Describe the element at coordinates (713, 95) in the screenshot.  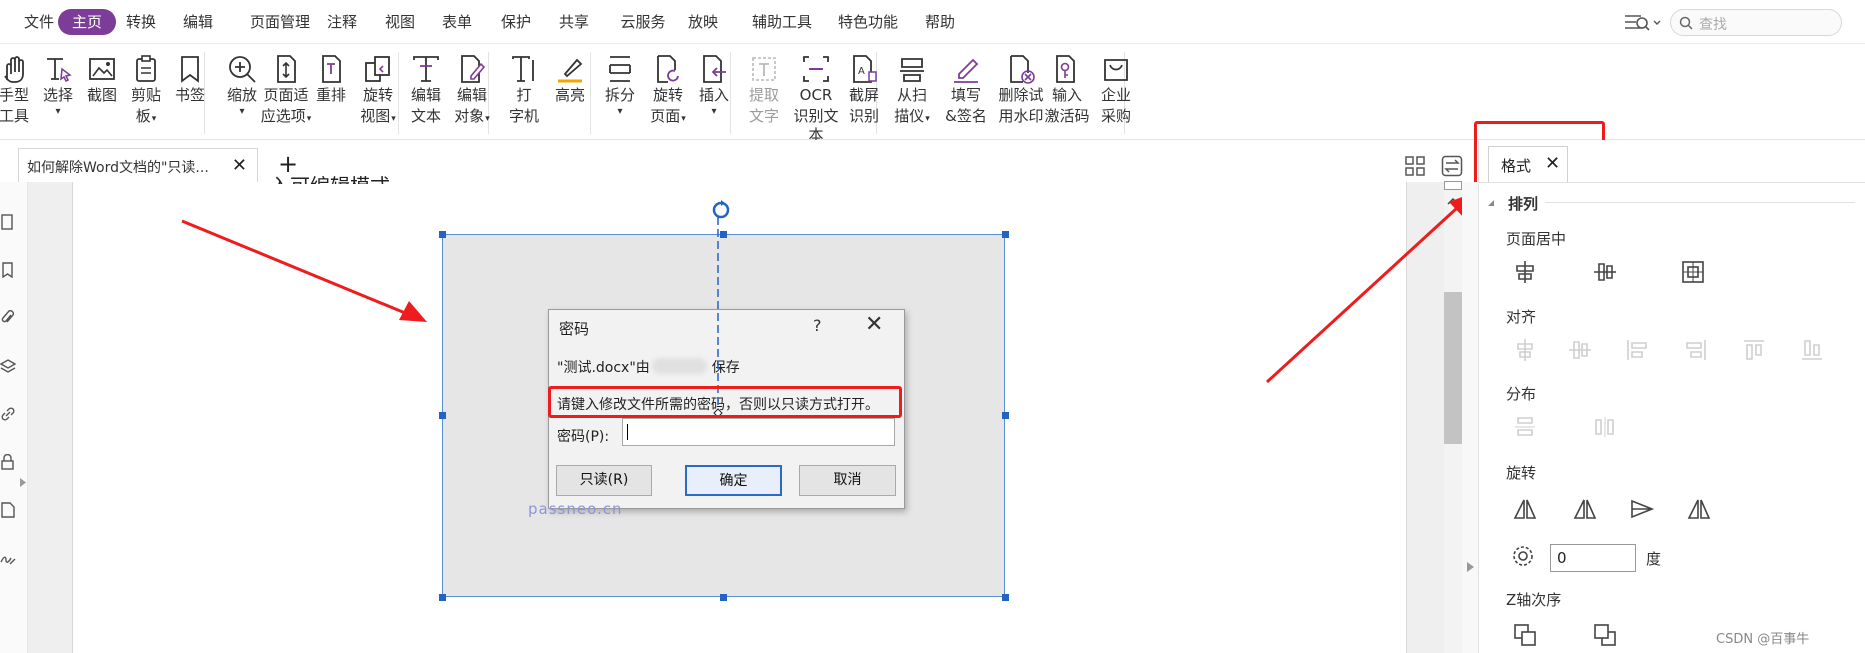
I see `tool-label: 插入` at that location.